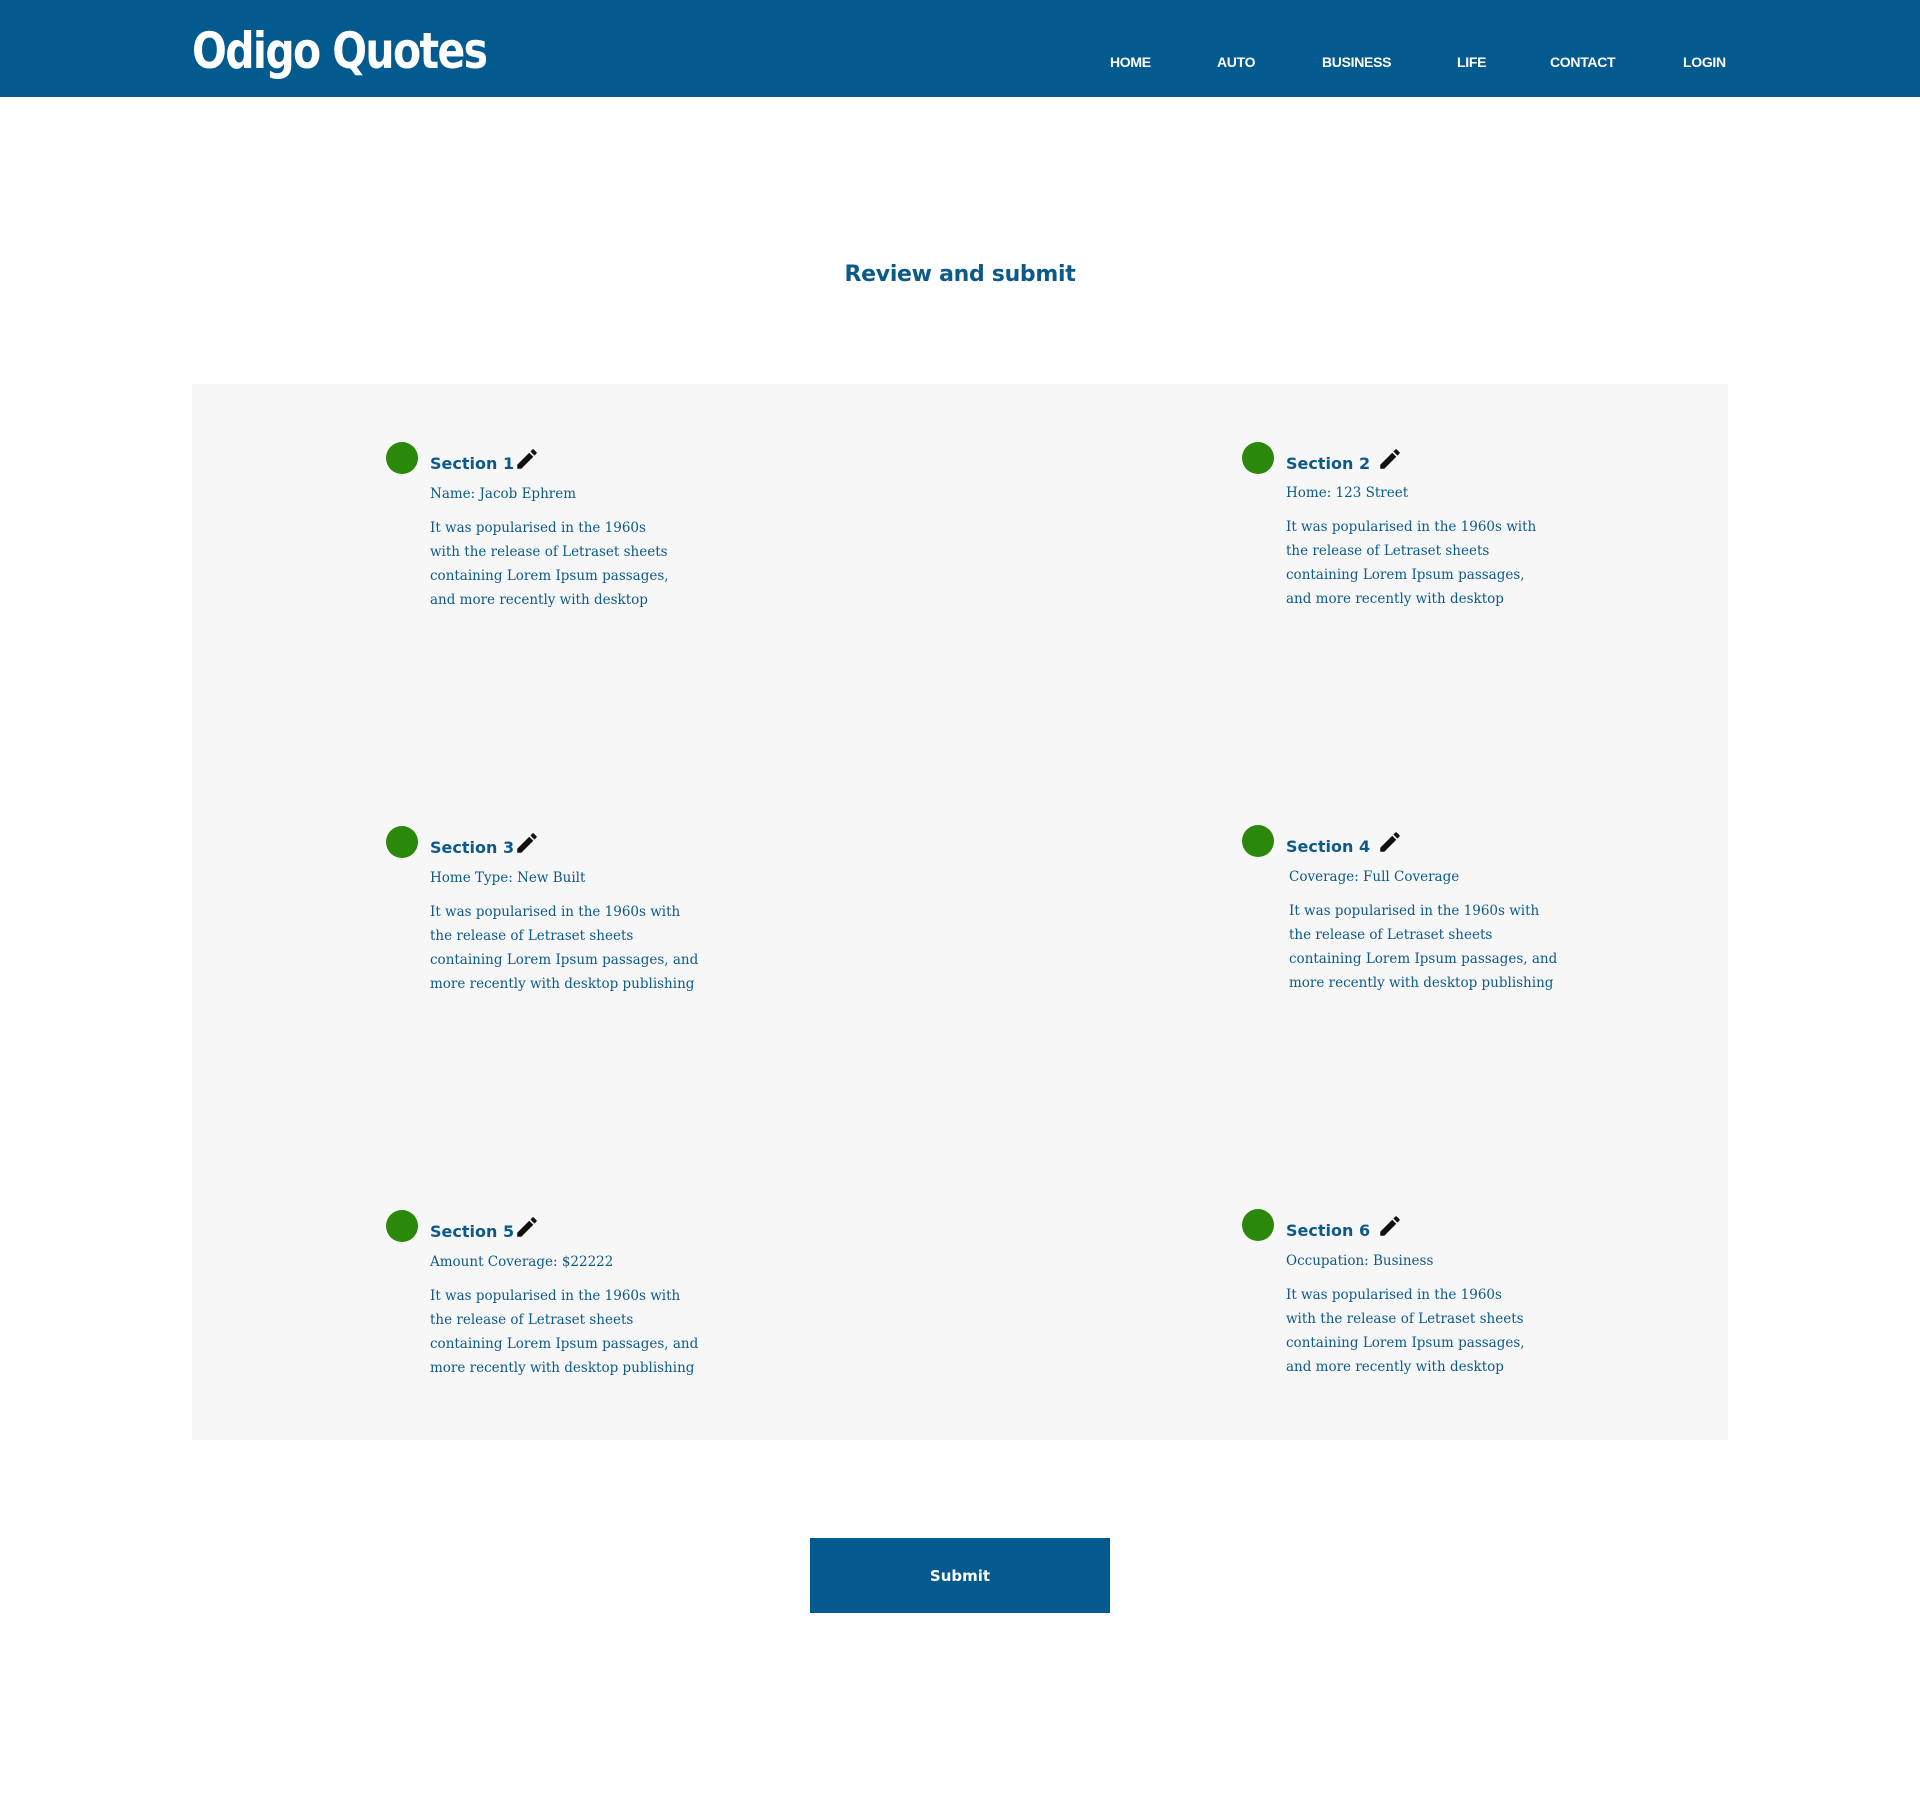 This screenshot has width=1920, height=1804. Describe the element at coordinates (1328, 463) in the screenshot. I see `section-title: Section 2` at that location.